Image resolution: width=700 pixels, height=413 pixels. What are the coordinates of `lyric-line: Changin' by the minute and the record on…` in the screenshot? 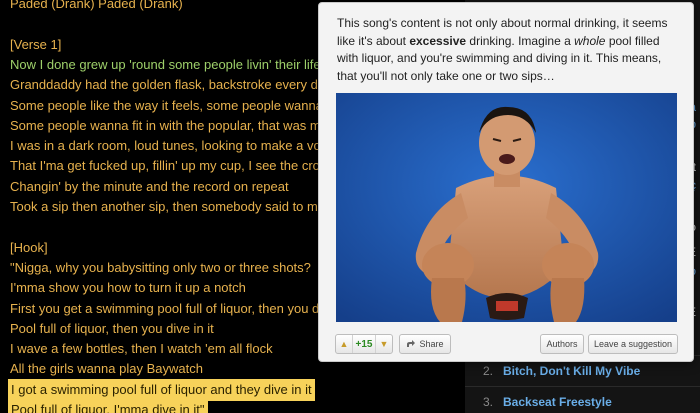 It's located at (149, 186).